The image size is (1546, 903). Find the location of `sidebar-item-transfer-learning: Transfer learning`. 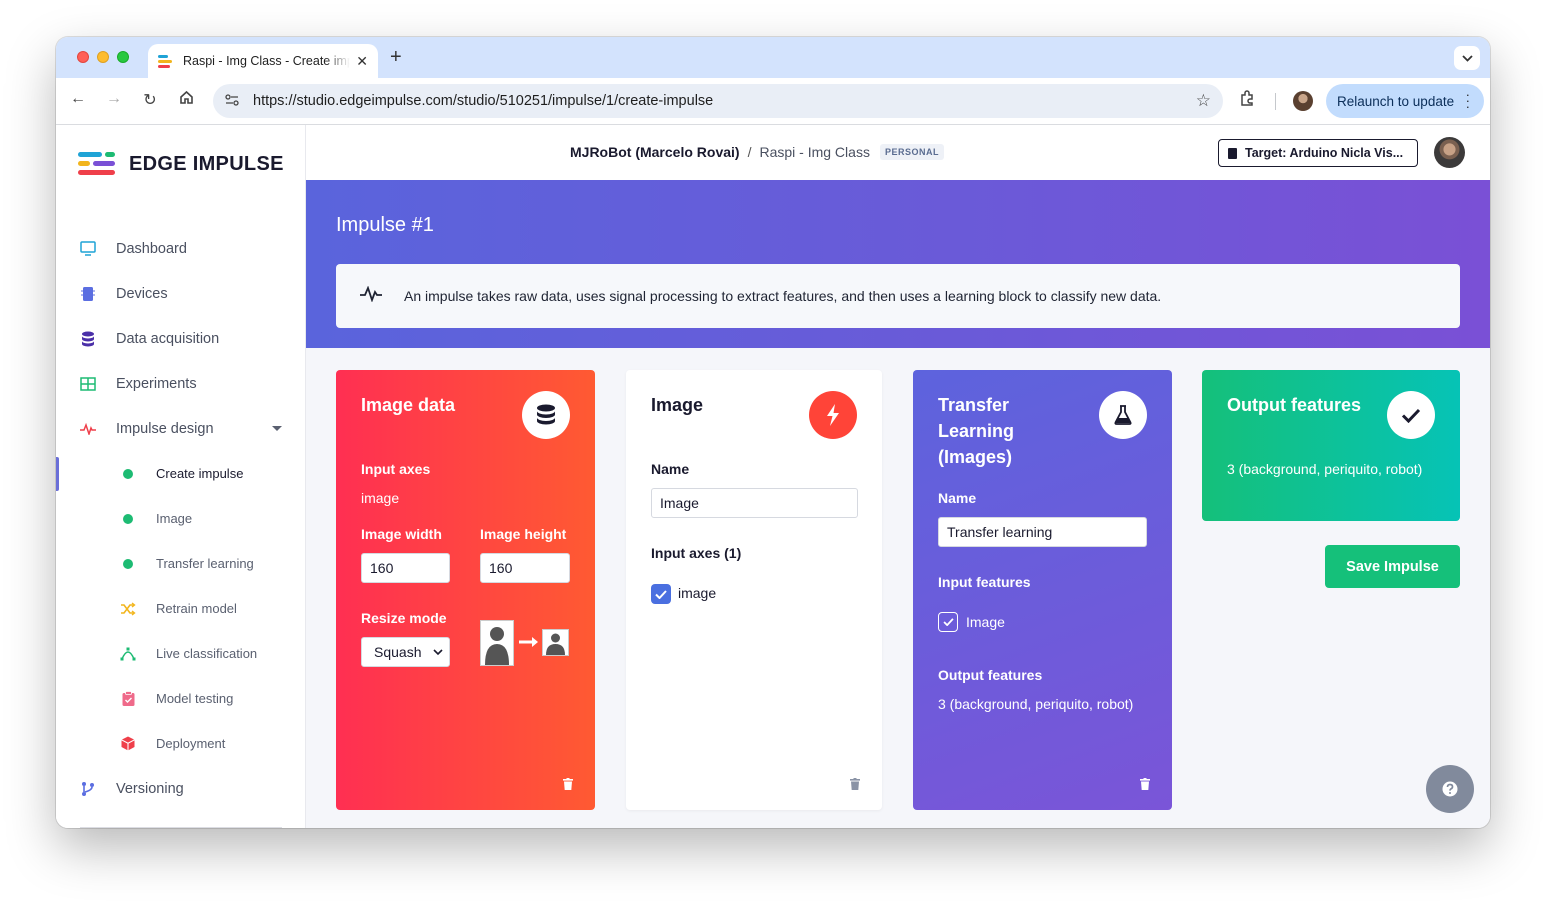

sidebar-item-transfer-learning: Transfer learning is located at coordinates (181, 563).